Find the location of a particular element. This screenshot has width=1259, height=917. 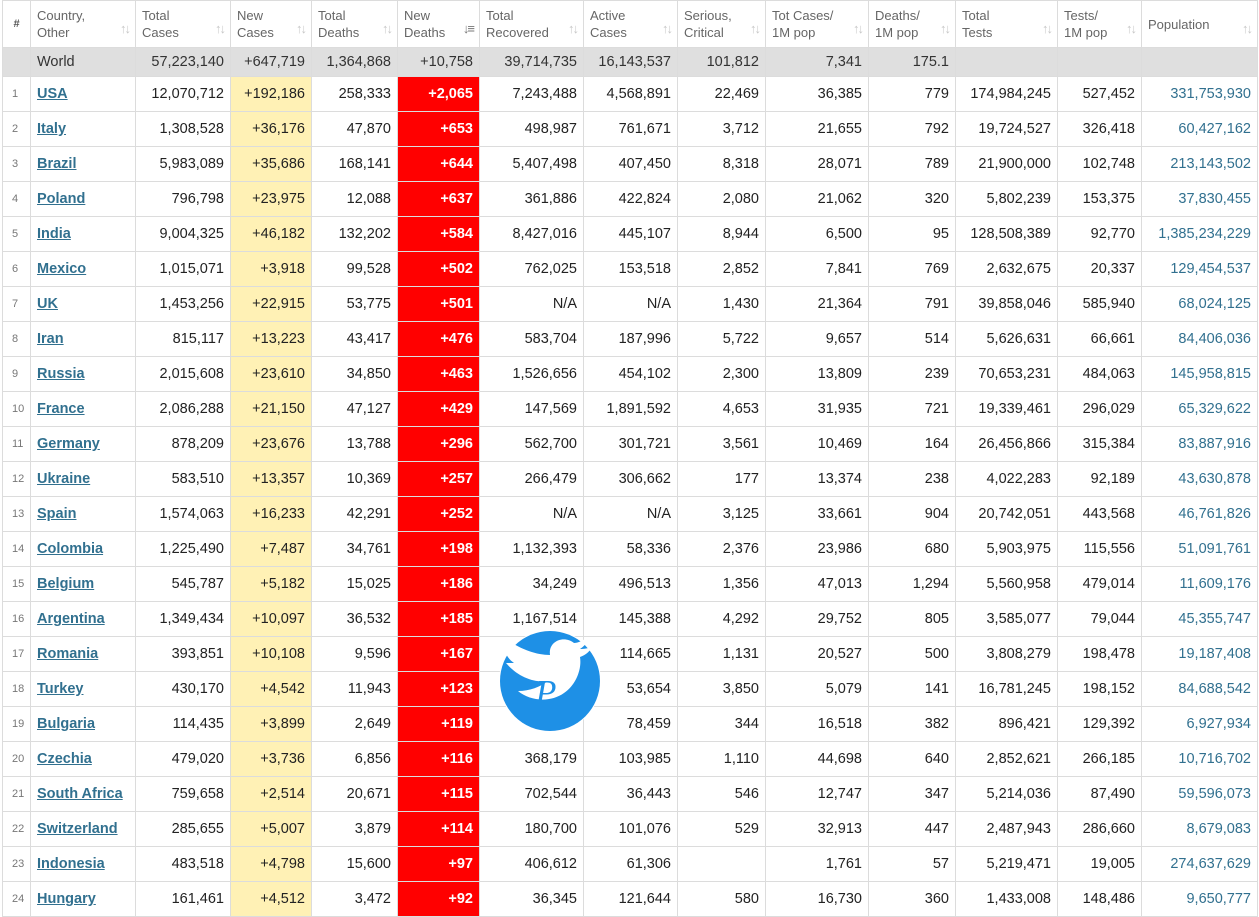

country-link: India is located at coordinates (54, 234).